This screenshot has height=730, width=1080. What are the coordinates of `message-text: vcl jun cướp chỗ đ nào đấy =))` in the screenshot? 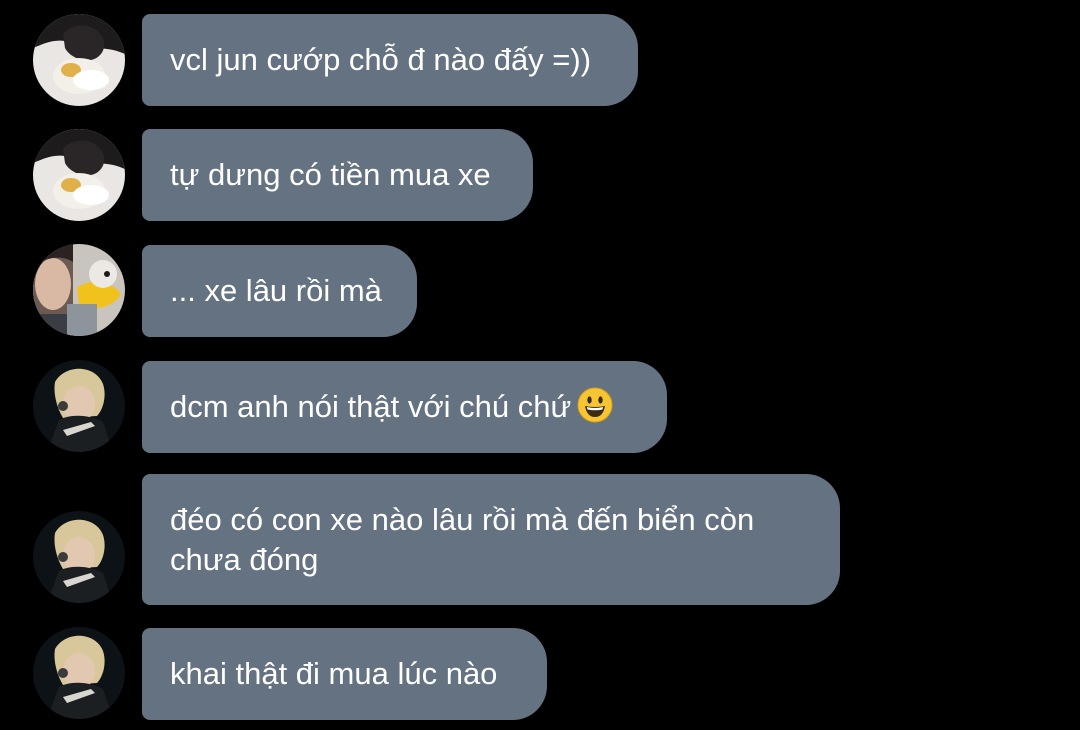 It's located at (381, 59).